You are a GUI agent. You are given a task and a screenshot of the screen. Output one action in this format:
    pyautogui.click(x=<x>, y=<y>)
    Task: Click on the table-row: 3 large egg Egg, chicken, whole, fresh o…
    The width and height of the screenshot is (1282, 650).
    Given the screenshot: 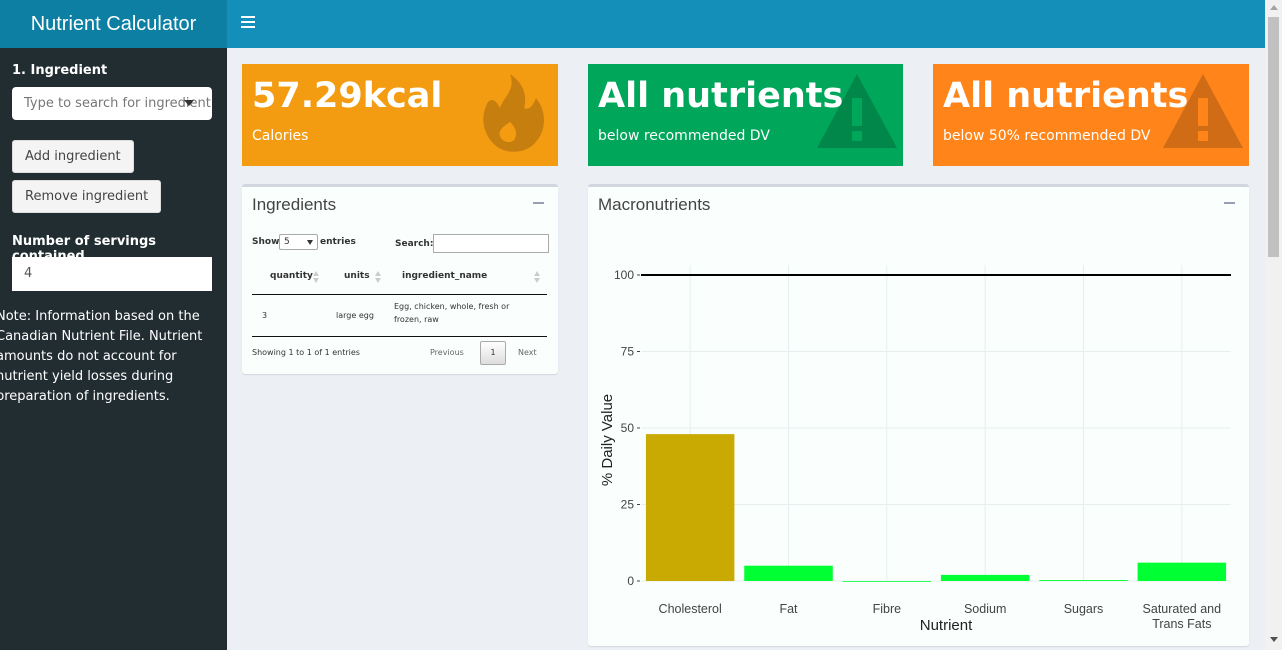 What is the action you would take?
    pyautogui.click(x=399, y=316)
    